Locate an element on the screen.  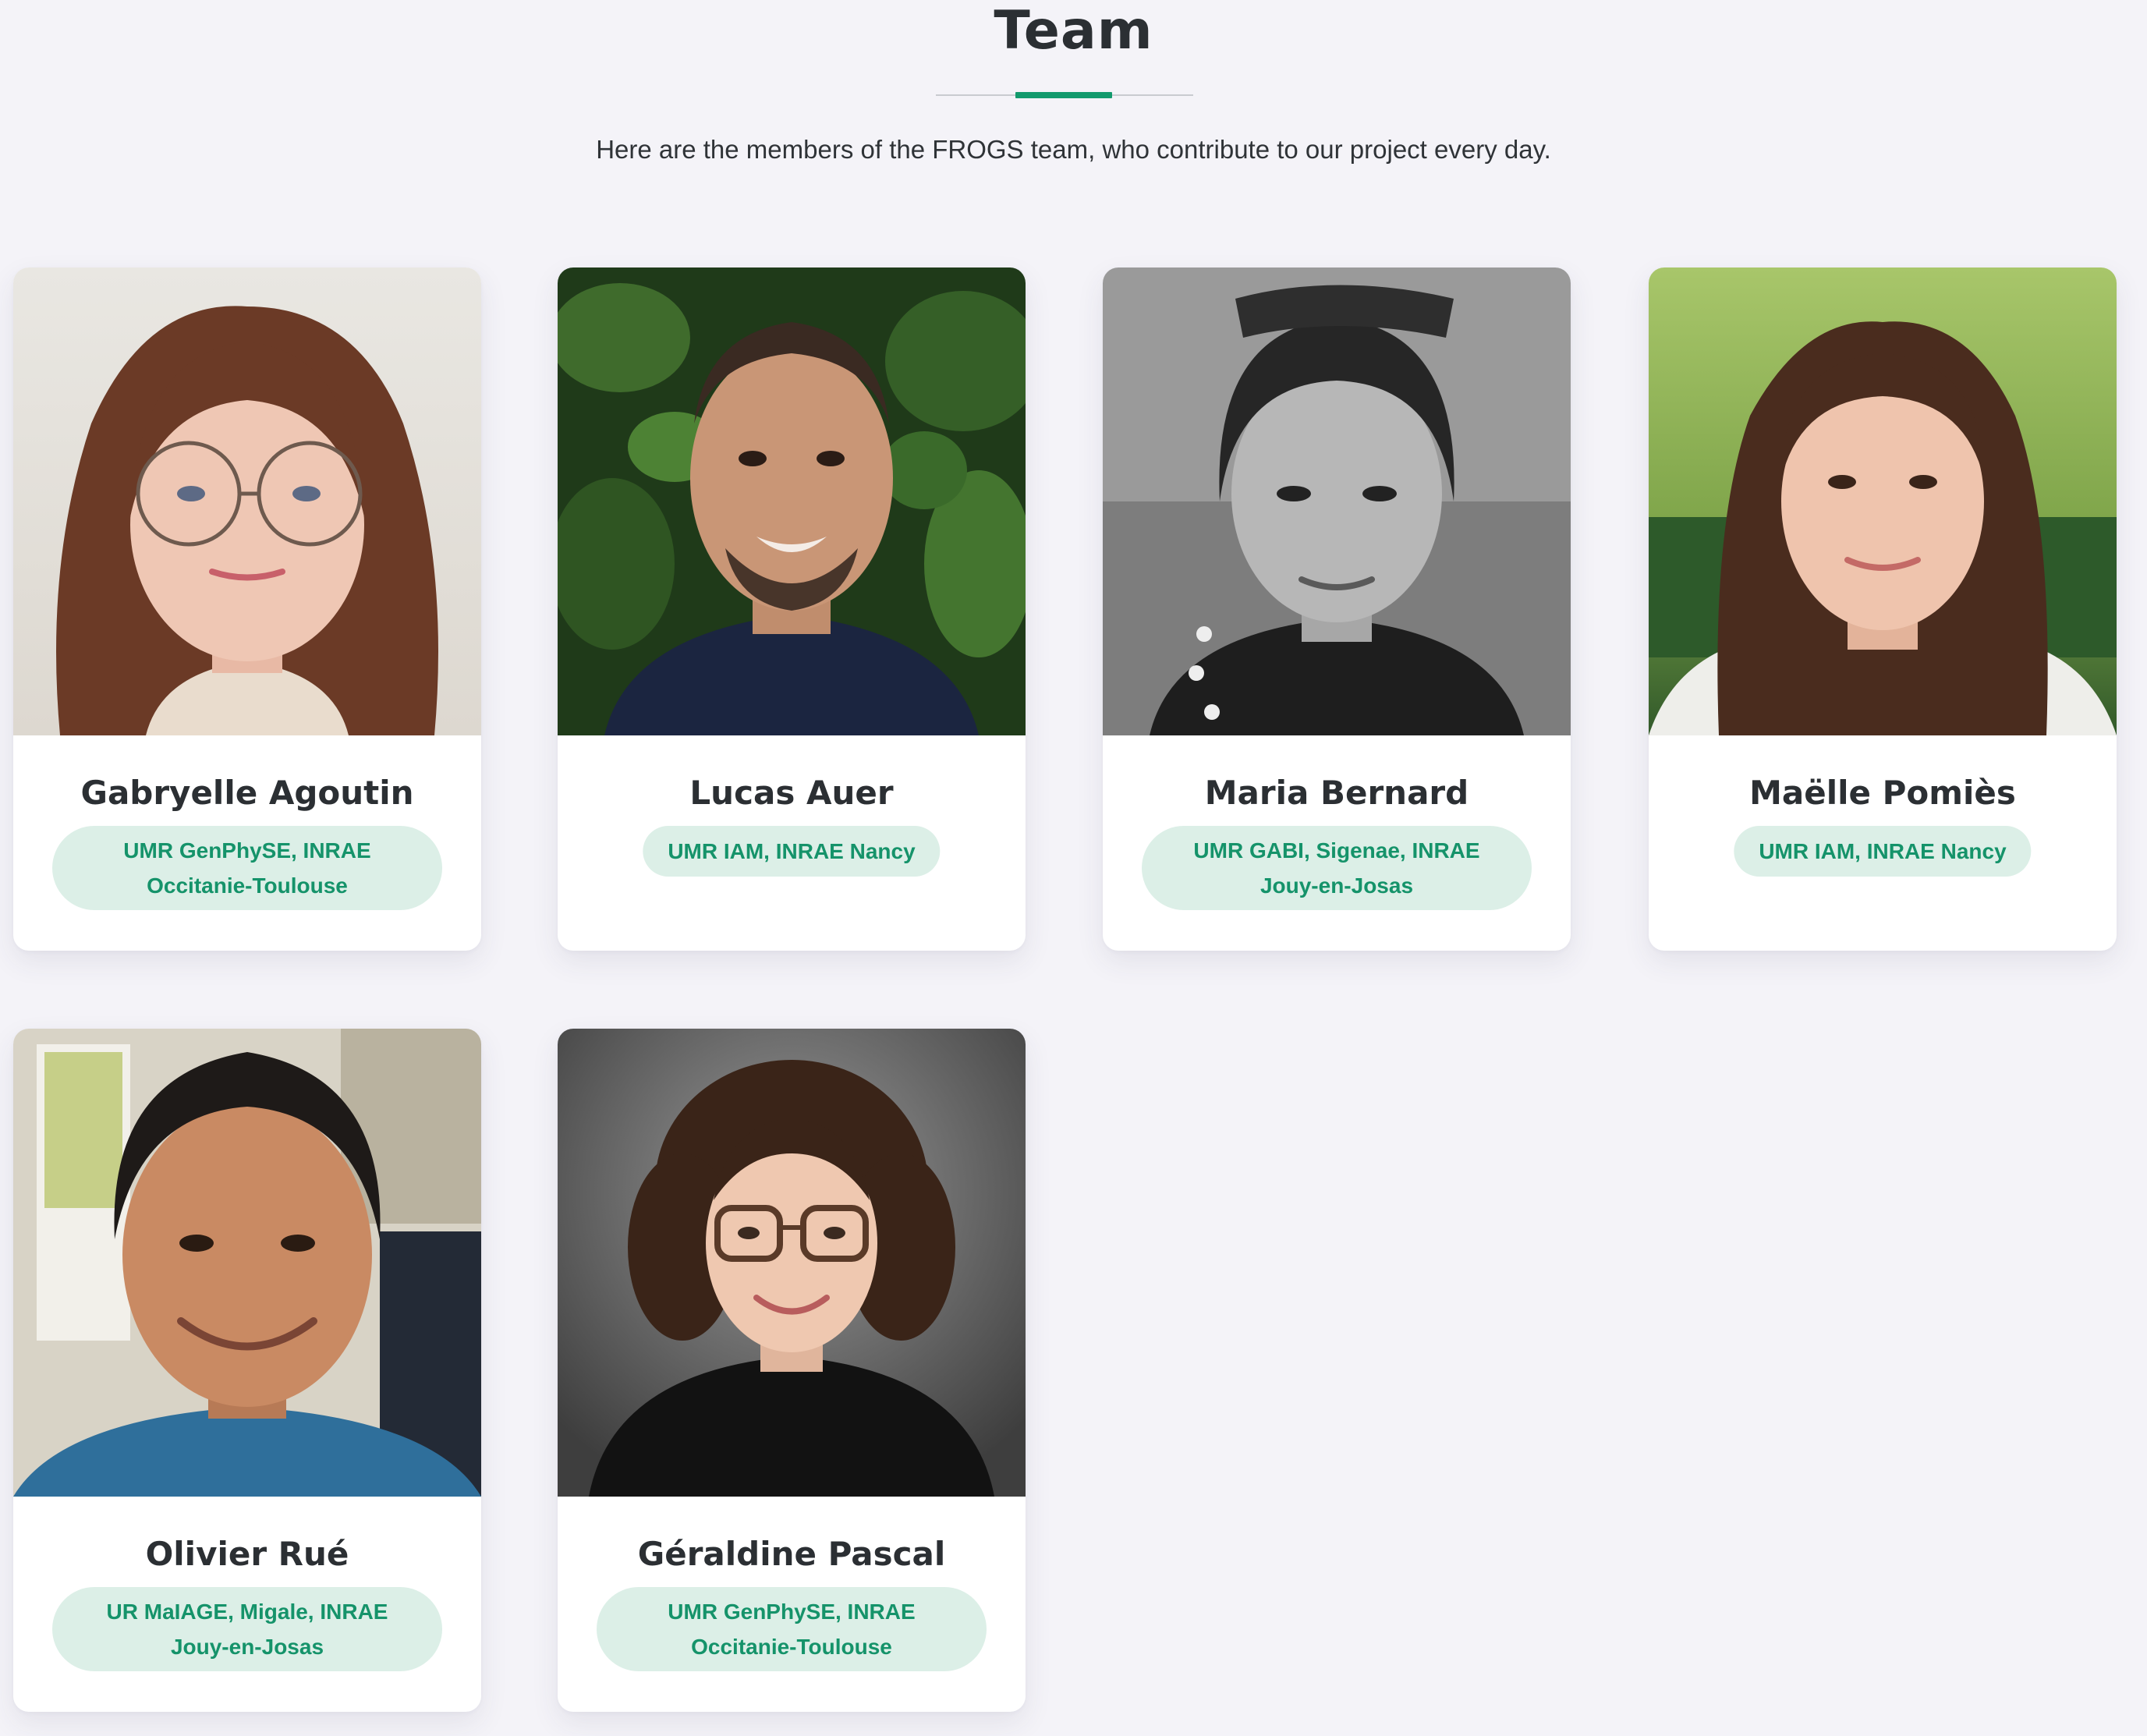
member-name: Gabryelle Agoutin is located at coordinates (247, 793).